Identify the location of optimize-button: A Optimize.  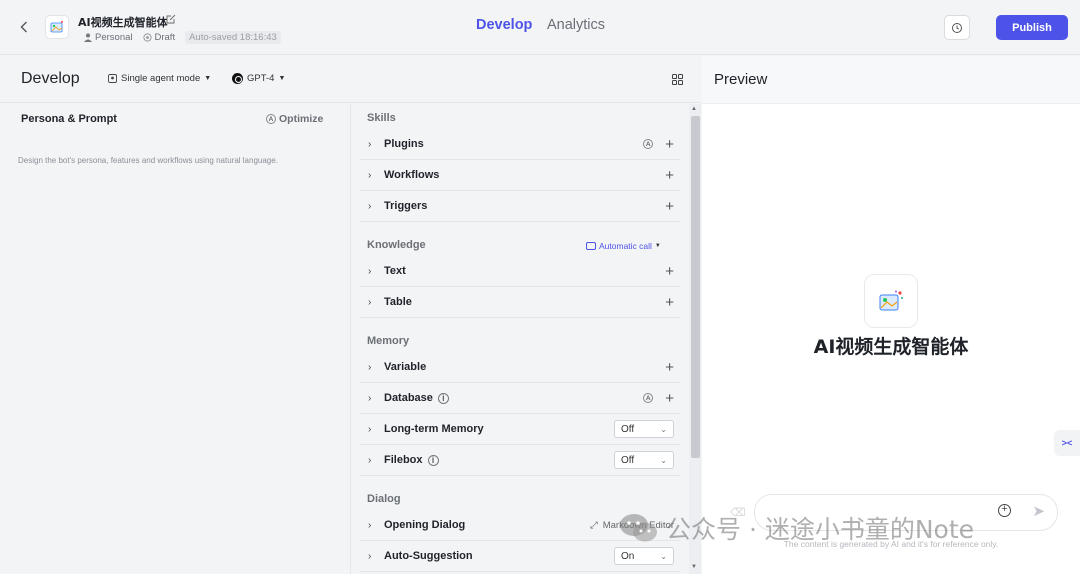
(294, 119).